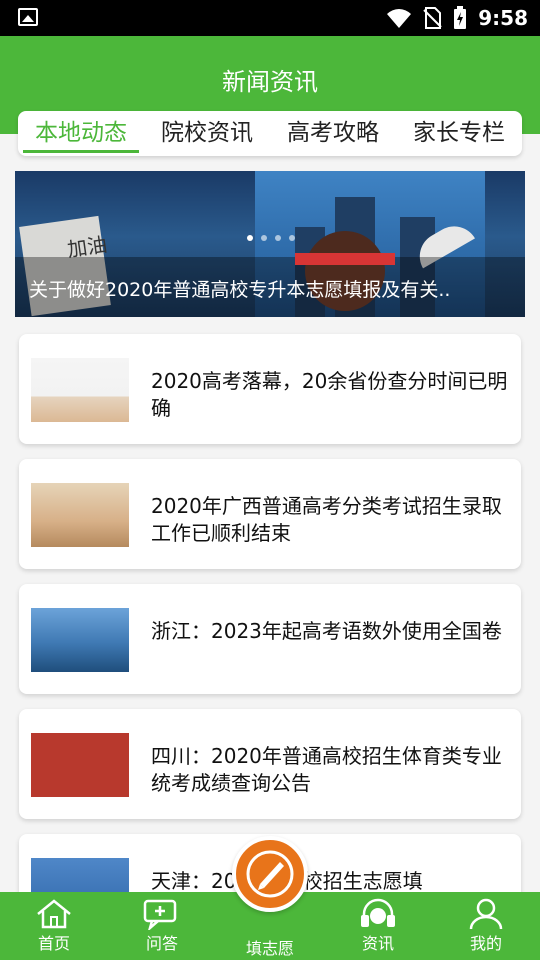 The width and height of the screenshot is (540, 960). I want to click on headset-icon, so click(378, 912).